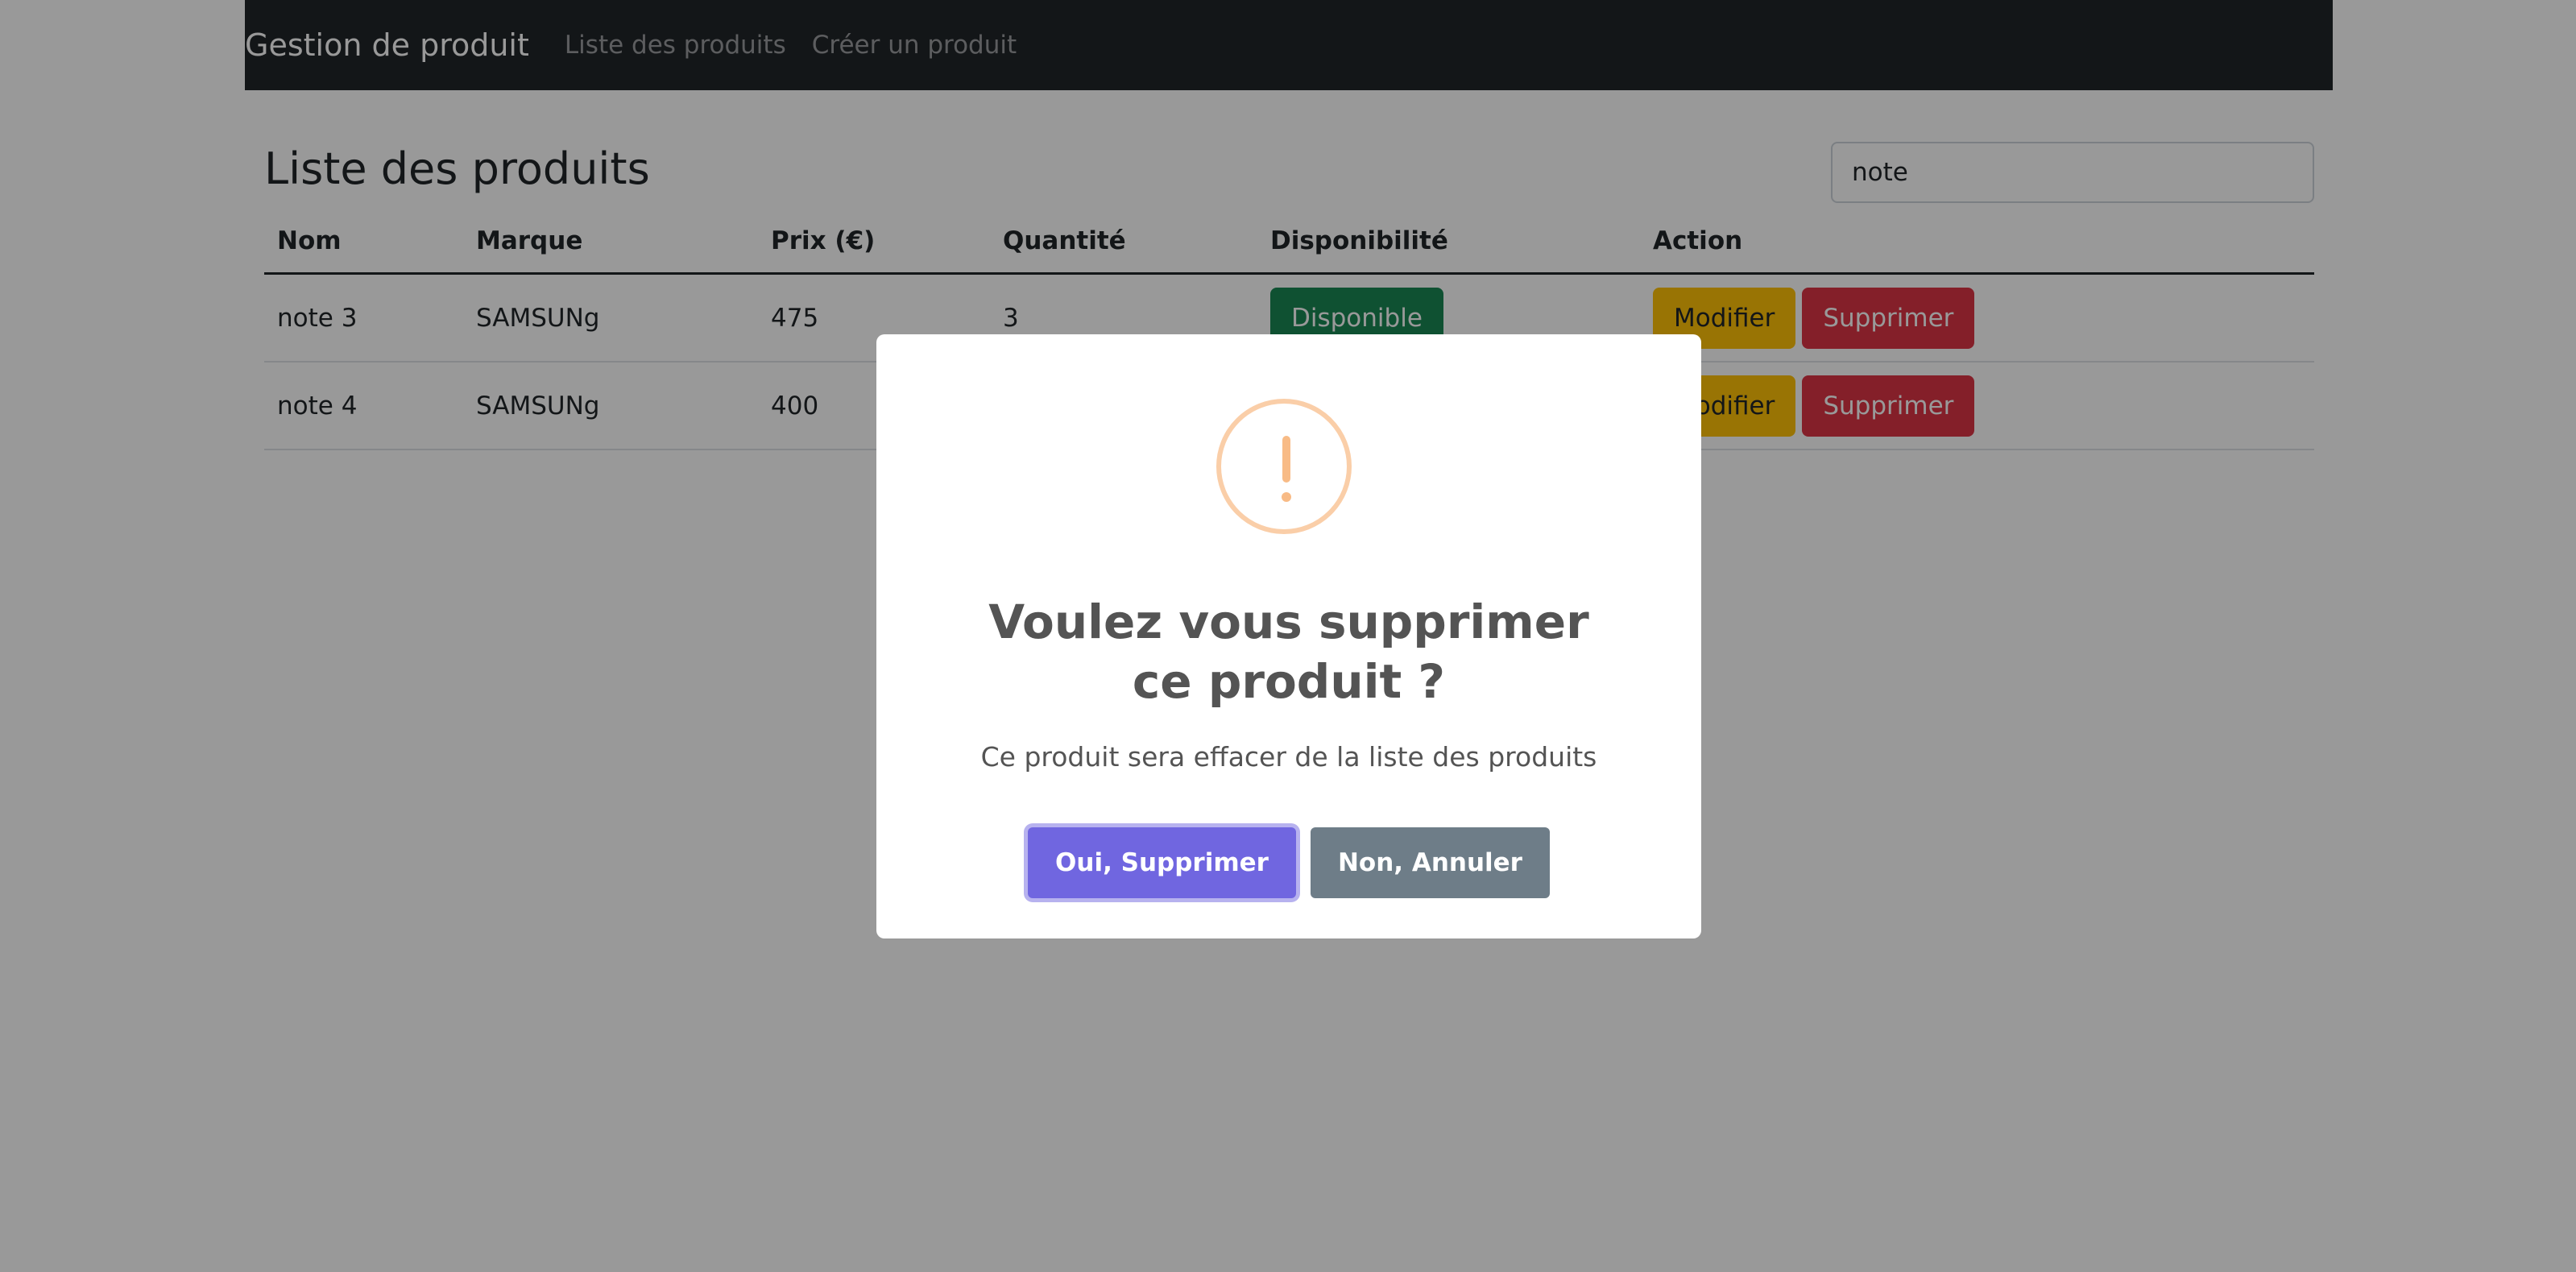 The width and height of the screenshot is (2576, 1272). Describe the element at coordinates (1286, 459) in the screenshot. I see `exclamation-bar` at that location.